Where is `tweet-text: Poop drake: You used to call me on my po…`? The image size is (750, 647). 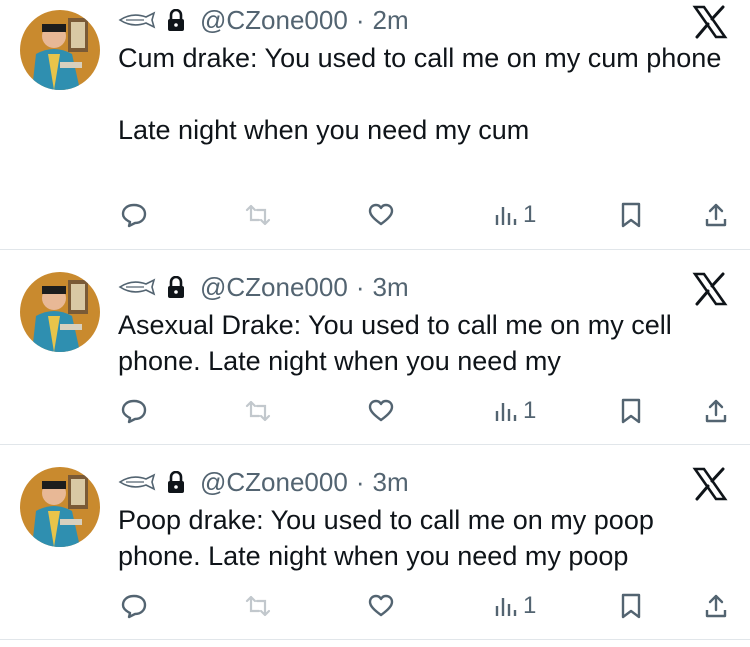
tweet-text: Poop drake: You used to call me on my po… is located at coordinates (390, 538).